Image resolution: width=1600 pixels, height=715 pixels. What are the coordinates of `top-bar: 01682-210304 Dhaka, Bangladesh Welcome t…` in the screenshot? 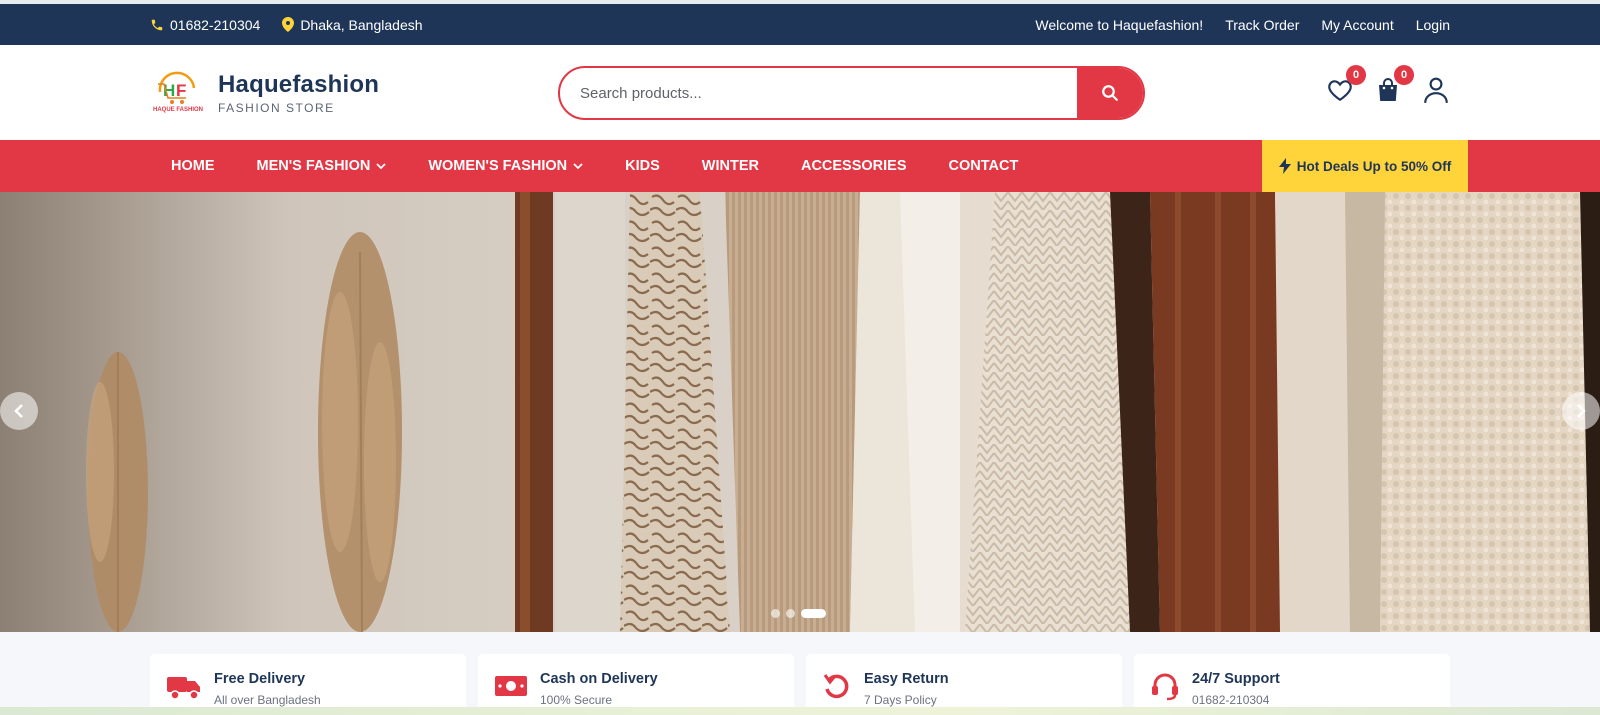 It's located at (800, 24).